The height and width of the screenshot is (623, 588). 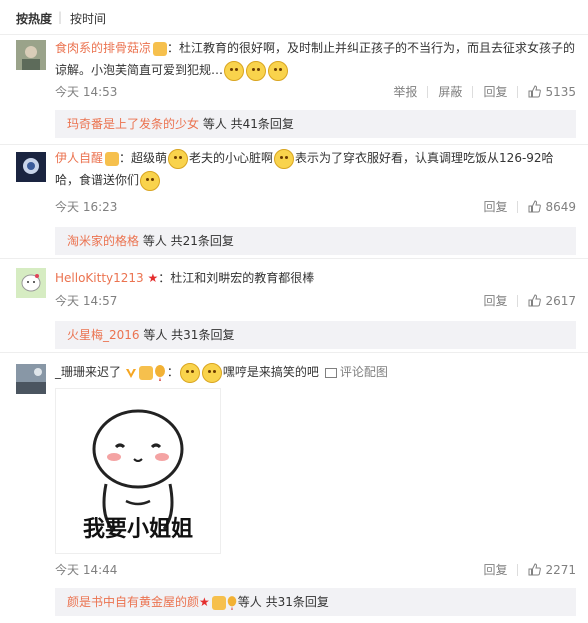 What do you see at coordinates (560, 91) in the screenshot?
I see `like-count: 5135` at bounding box center [560, 91].